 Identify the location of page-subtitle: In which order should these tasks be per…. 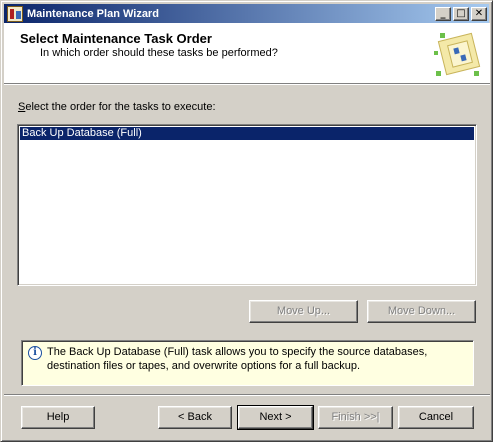
(159, 53).